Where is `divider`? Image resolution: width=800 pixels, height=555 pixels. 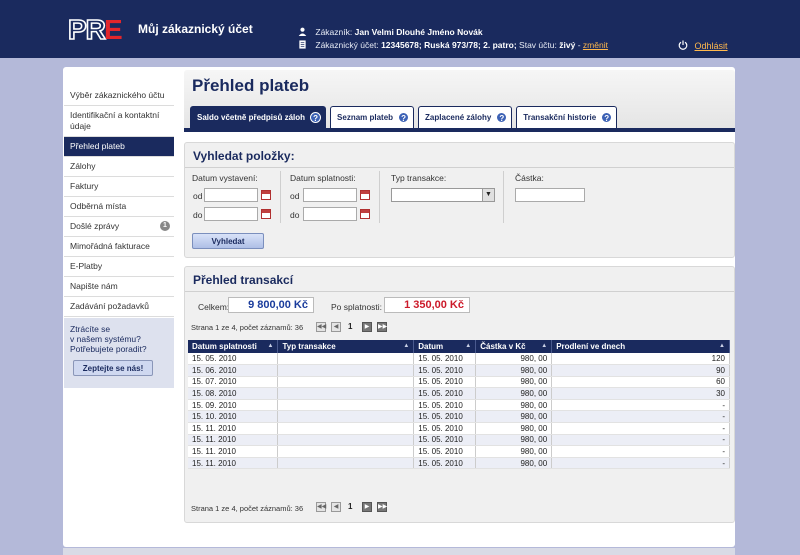
divider is located at coordinates (459, 291).